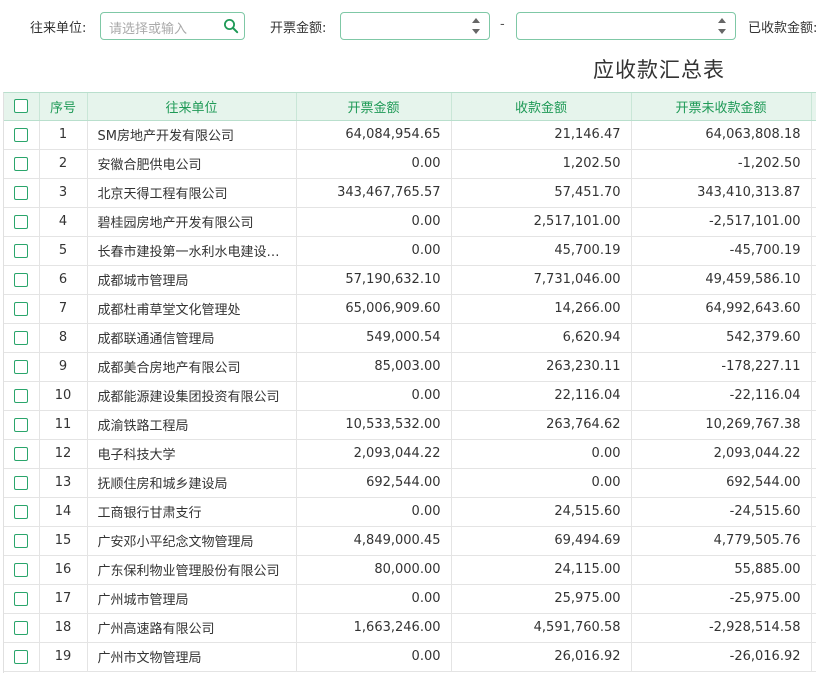  I want to click on row-outstanding-amount: -1,202.50, so click(721, 164).